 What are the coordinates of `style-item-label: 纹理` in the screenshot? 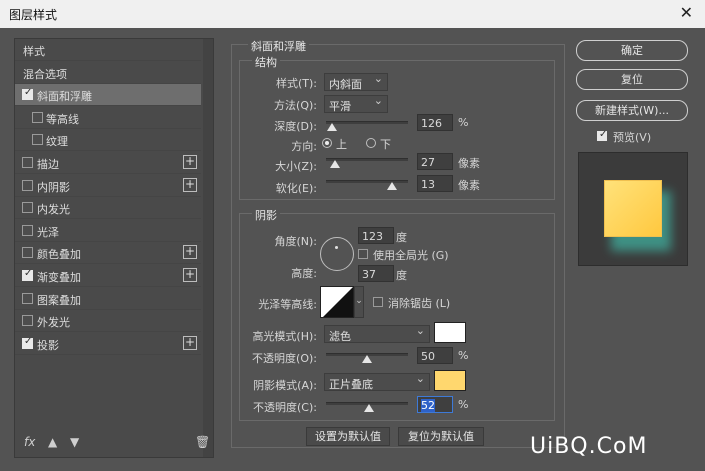 It's located at (57, 142).